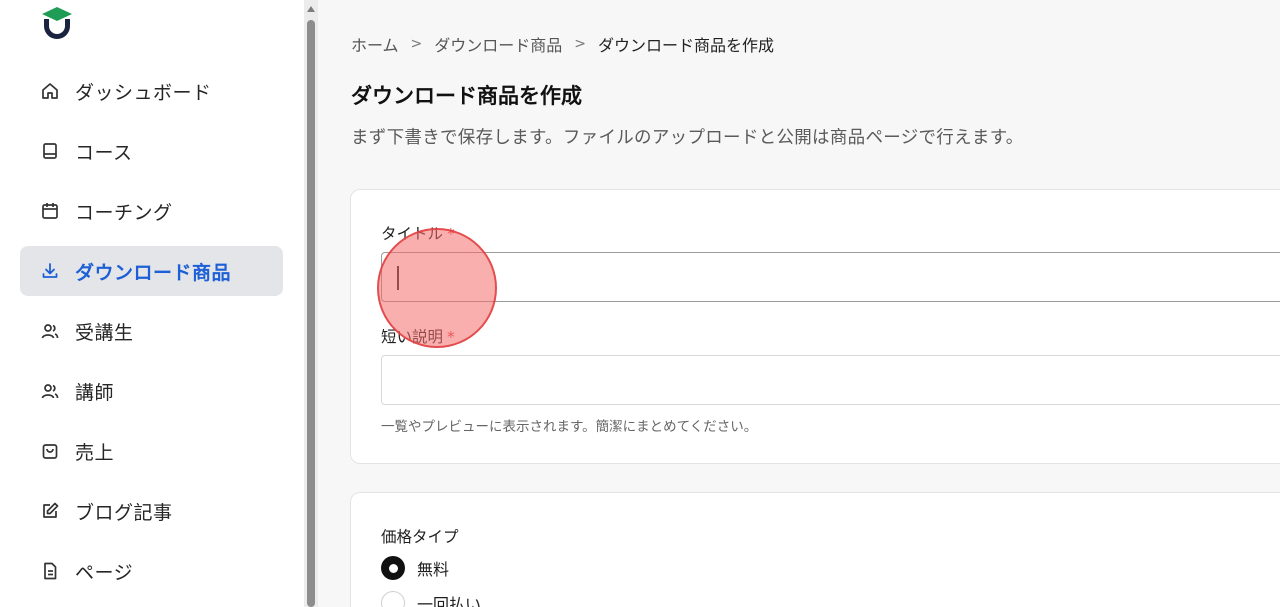 This screenshot has height=607, width=1280. I want to click on scrollbar-thumb, so click(311, 313).